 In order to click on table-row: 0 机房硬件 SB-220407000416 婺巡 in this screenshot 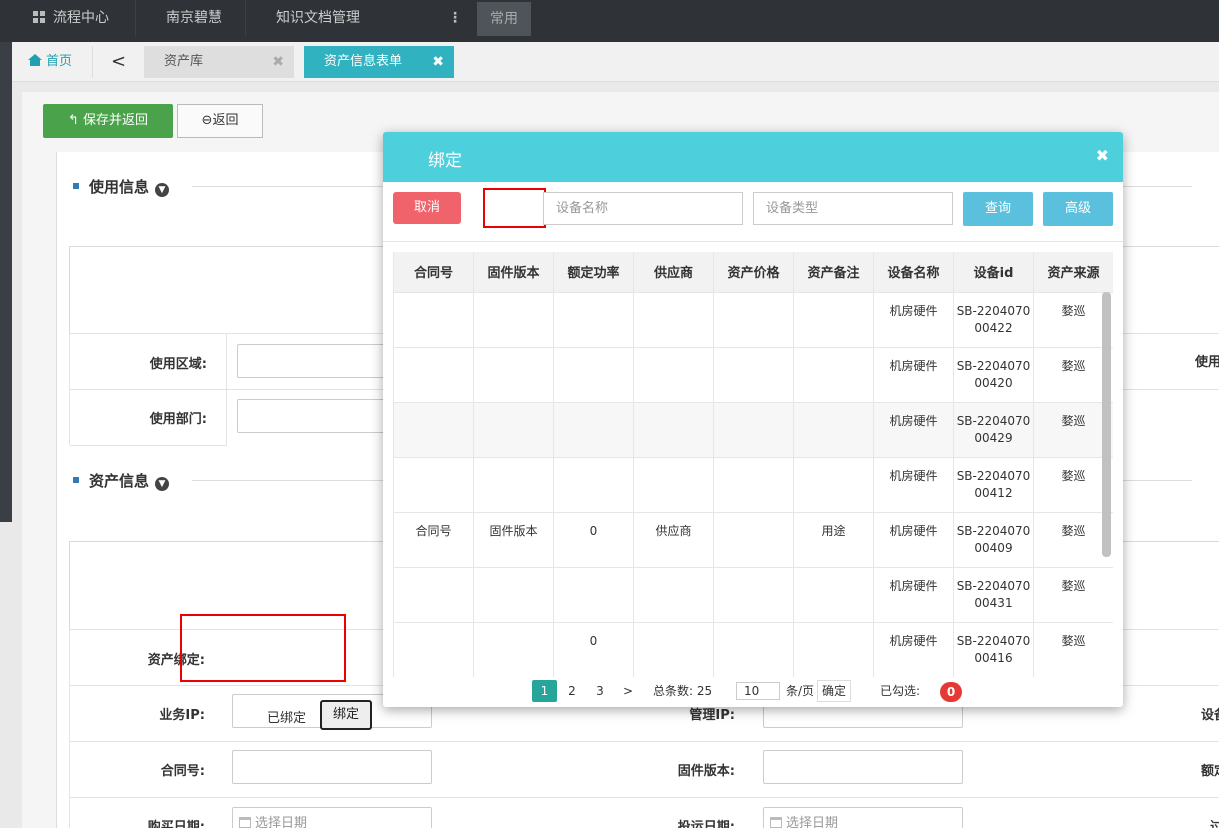, I will do `click(753, 649)`.